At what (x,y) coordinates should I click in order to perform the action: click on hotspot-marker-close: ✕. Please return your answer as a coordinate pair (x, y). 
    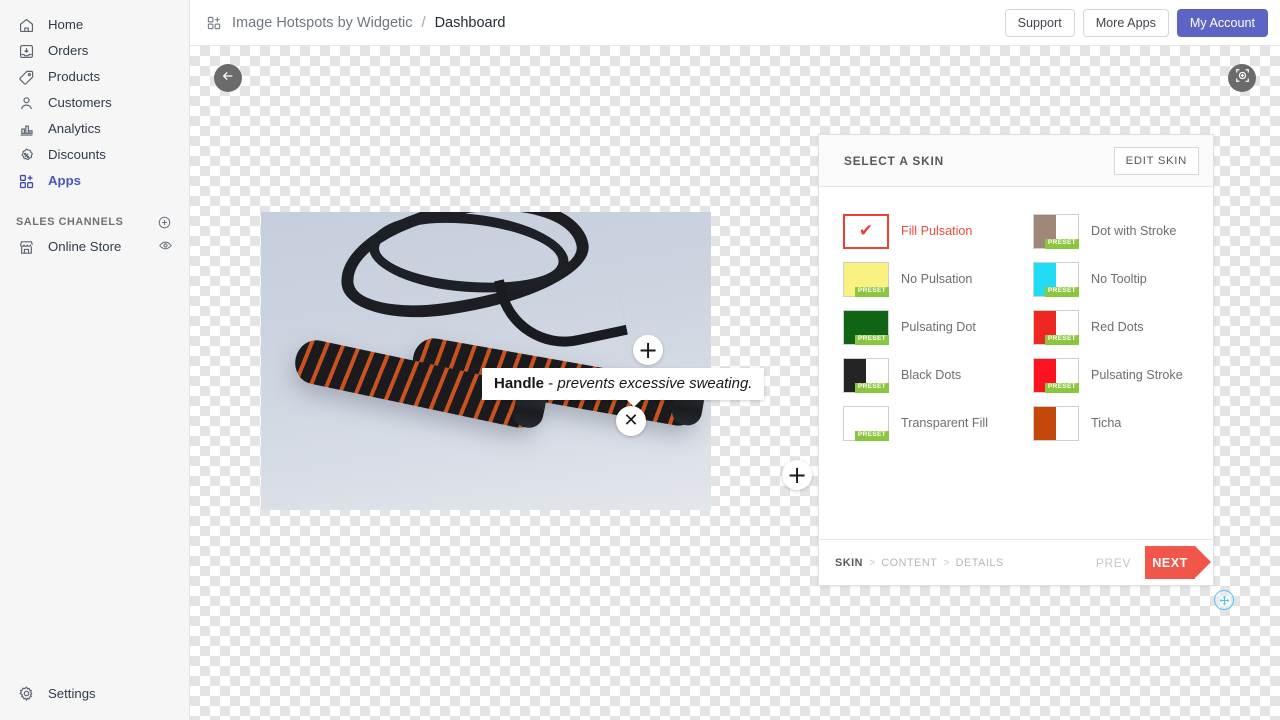
    Looking at the image, I should click on (631, 421).